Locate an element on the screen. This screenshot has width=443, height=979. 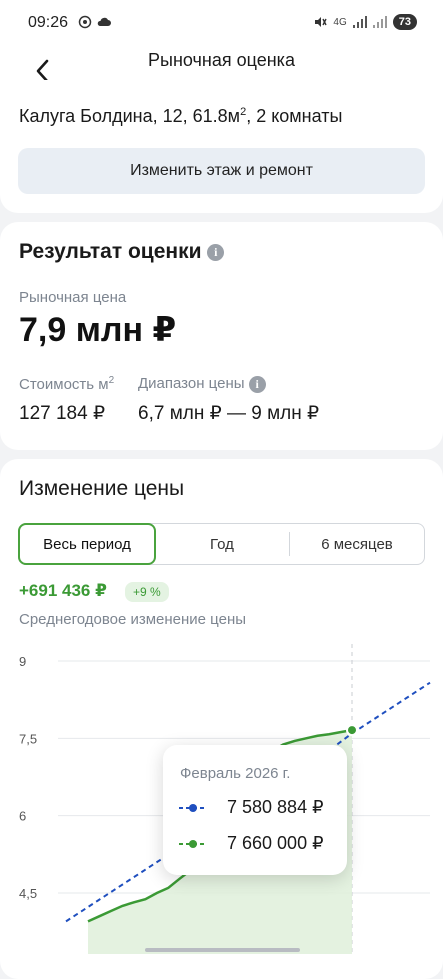
price-range-label: Диапазон цены i is located at coordinates (202, 384).